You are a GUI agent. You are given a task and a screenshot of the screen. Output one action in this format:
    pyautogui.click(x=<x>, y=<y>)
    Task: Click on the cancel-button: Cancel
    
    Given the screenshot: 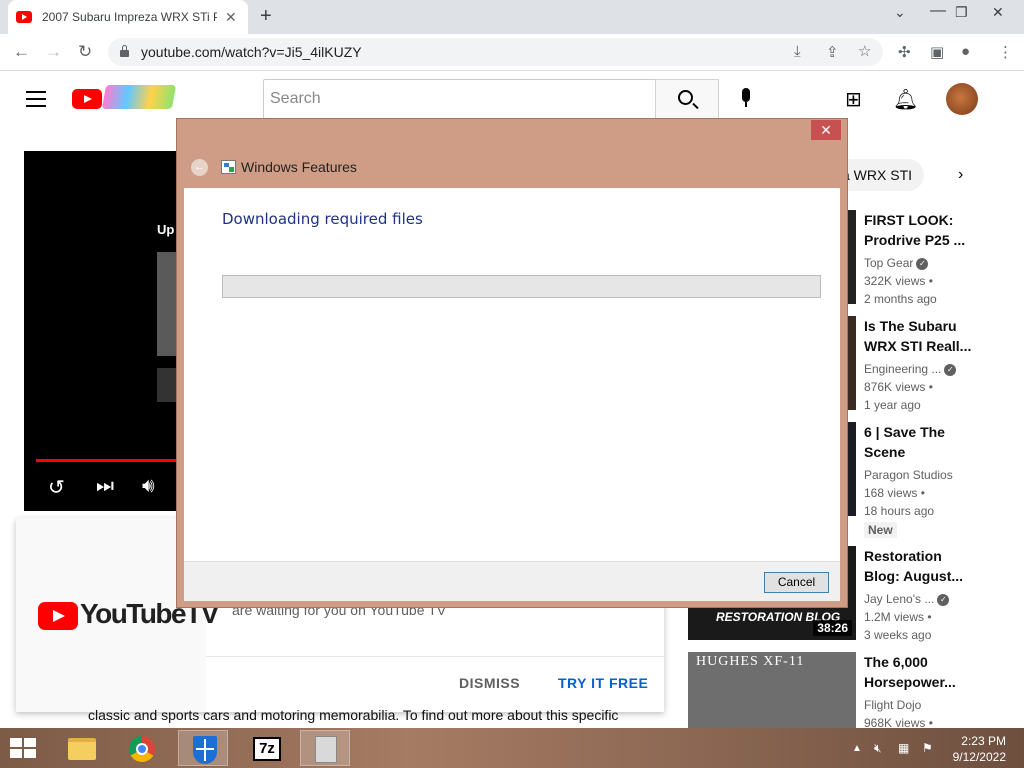 What is the action you would take?
    pyautogui.click(x=796, y=582)
    